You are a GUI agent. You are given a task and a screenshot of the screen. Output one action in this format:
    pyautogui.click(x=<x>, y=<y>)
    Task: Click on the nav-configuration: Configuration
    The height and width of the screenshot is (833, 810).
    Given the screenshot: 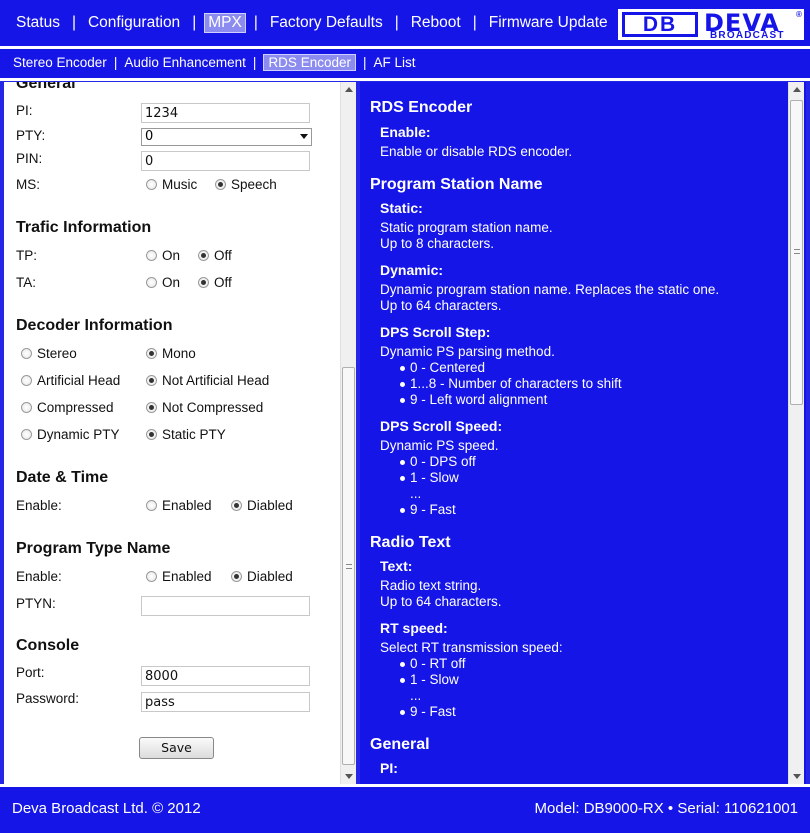 What is the action you would take?
    pyautogui.click(x=134, y=23)
    